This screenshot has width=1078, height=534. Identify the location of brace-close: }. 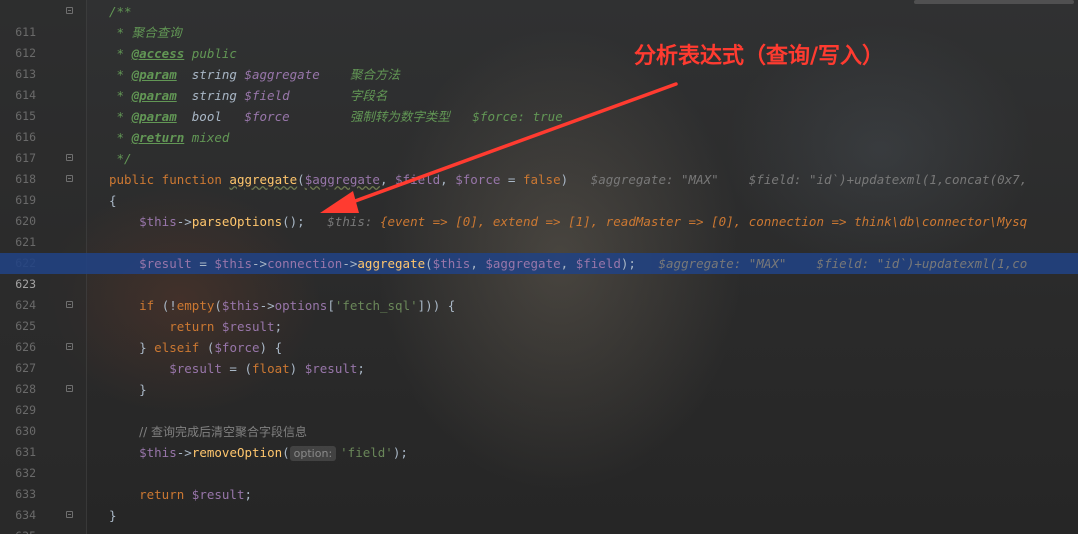
(128, 389).